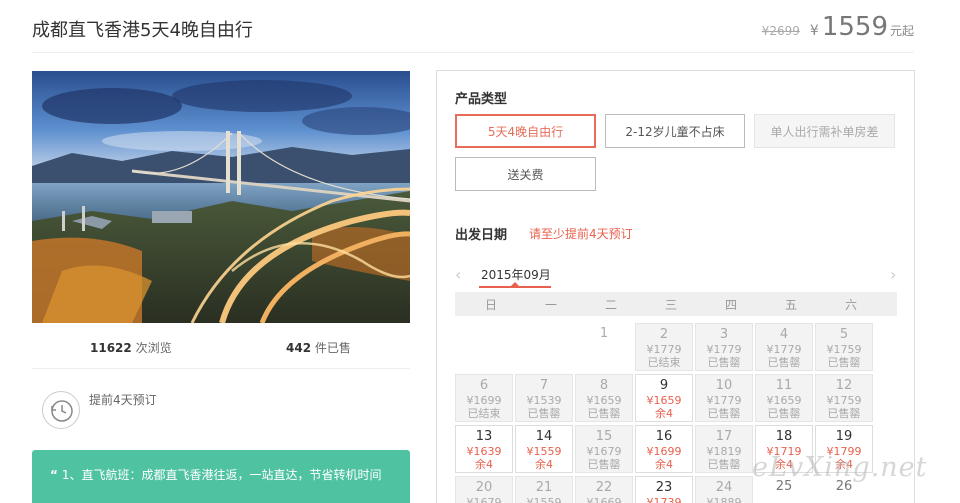  Describe the element at coordinates (142, 30) in the screenshot. I see `page-title: 成都直飞香港5天4晚自由行` at that location.